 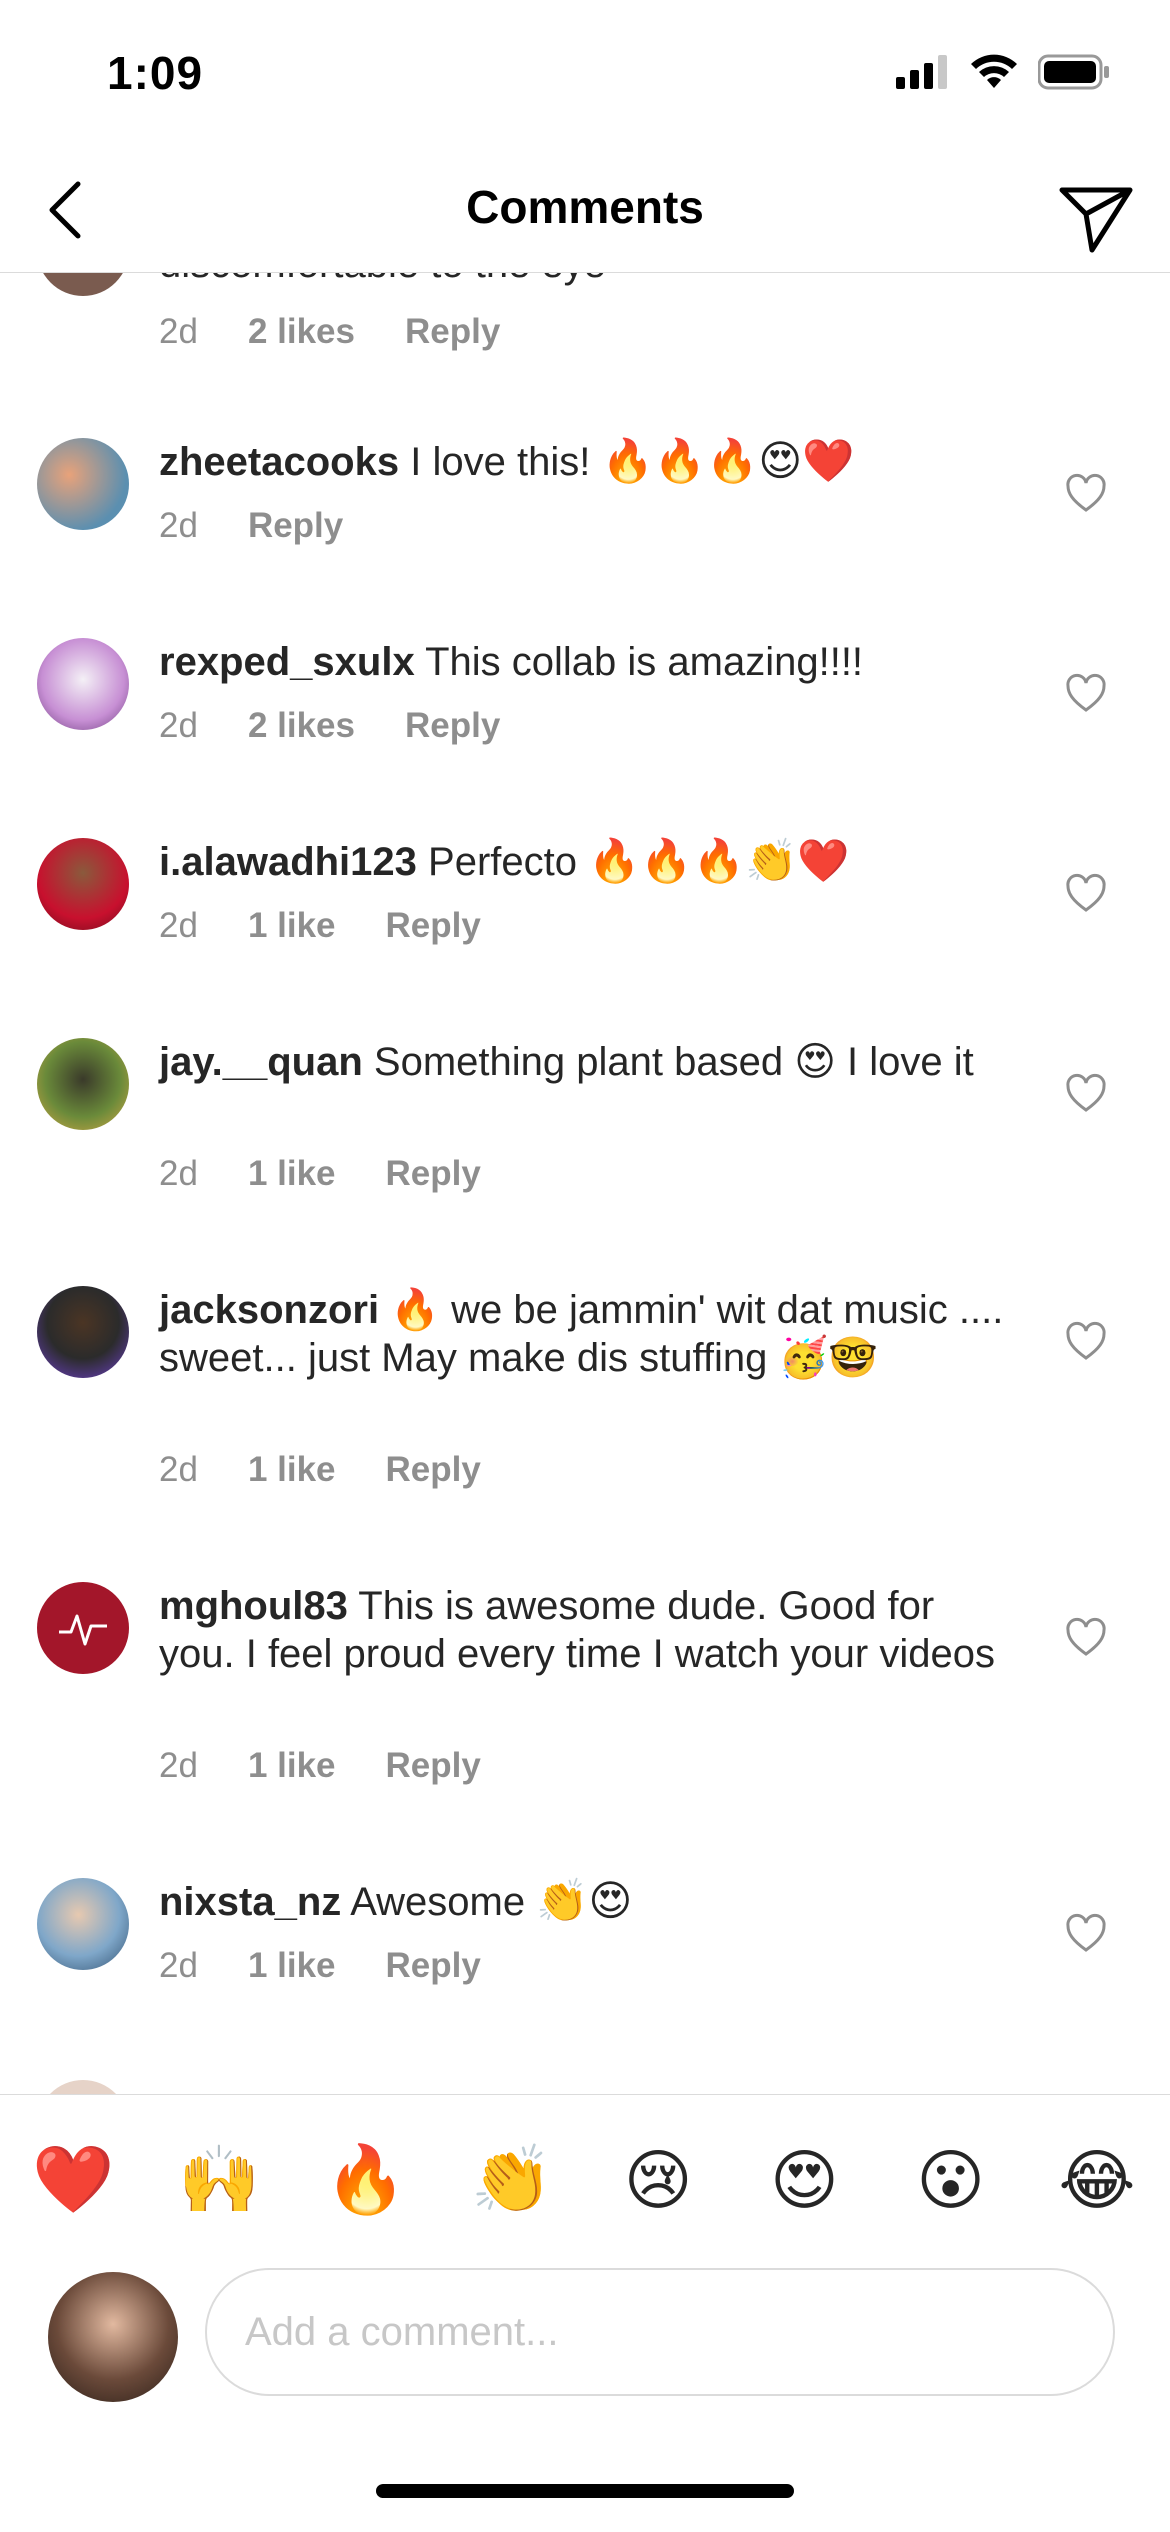 I want to click on comment-text: discomfortable to the eye, so click(x=382, y=279).